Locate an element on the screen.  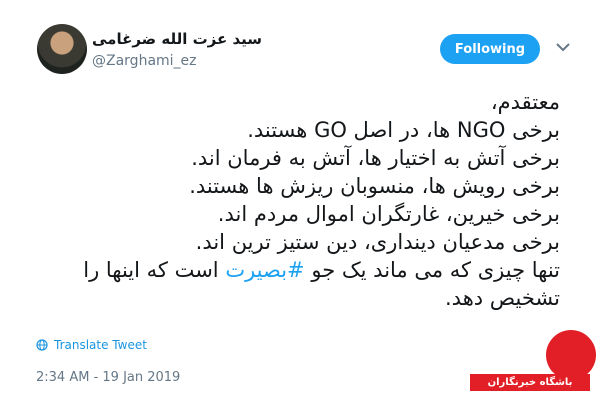
hashtag-link: #بصیرت is located at coordinates (264, 270).